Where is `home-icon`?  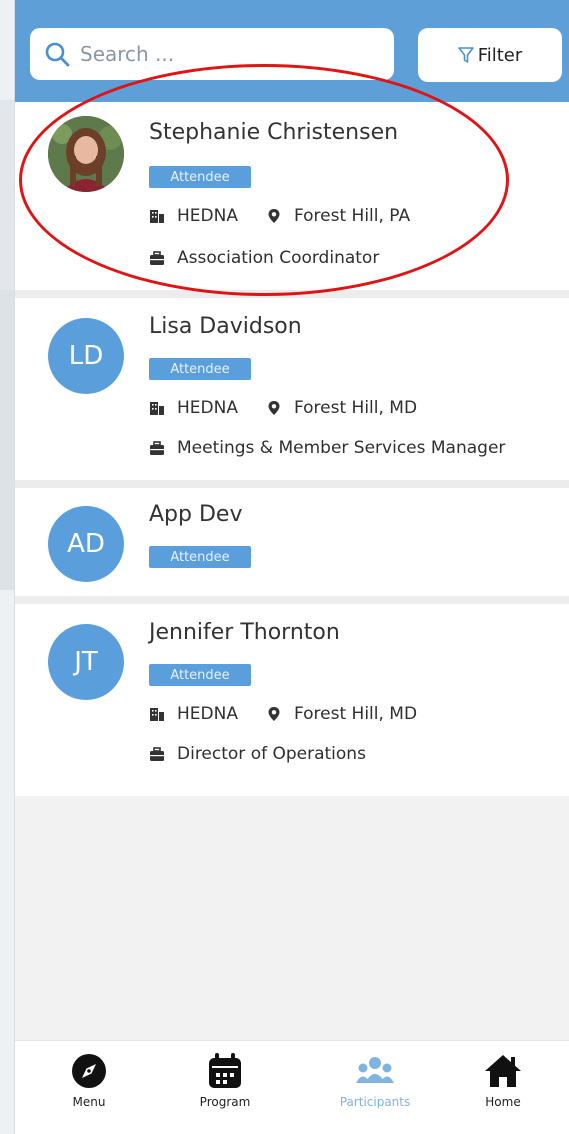 home-icon is located at coordinates (503, 1071).